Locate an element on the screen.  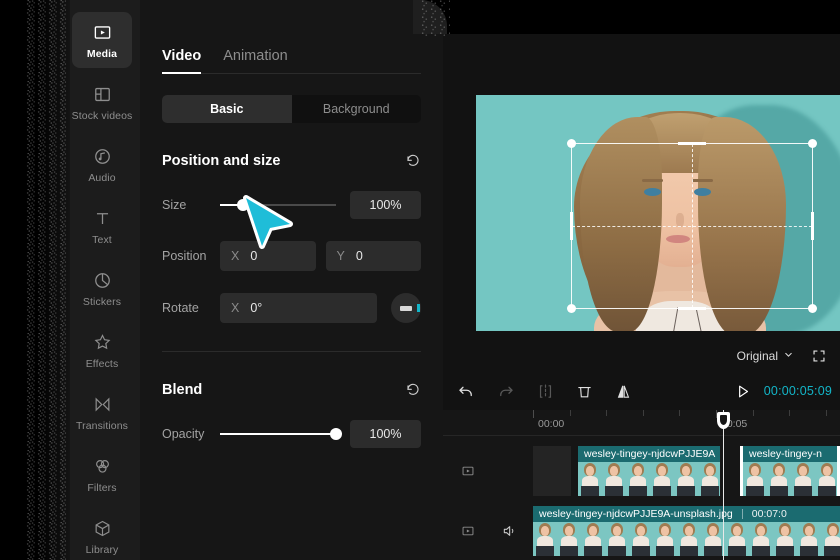
resize-handle-bottom is located at coordinates (692, 308).